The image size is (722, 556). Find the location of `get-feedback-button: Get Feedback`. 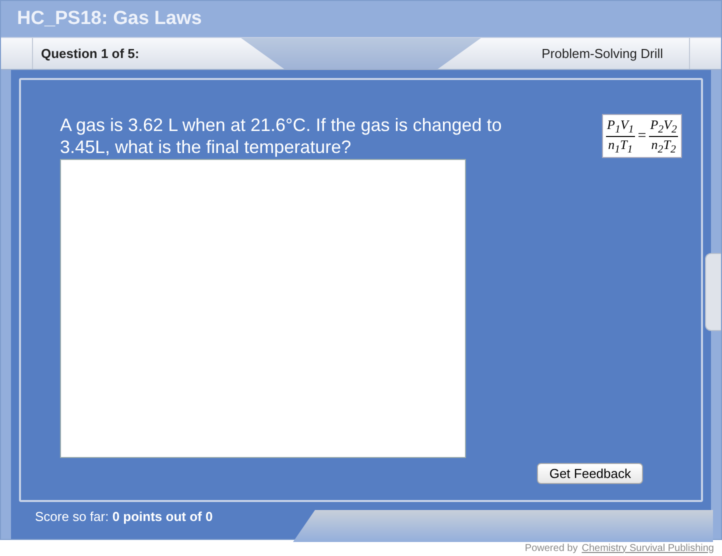

get-feedback-button: Get Feedback is located at coordinates (590, 473).